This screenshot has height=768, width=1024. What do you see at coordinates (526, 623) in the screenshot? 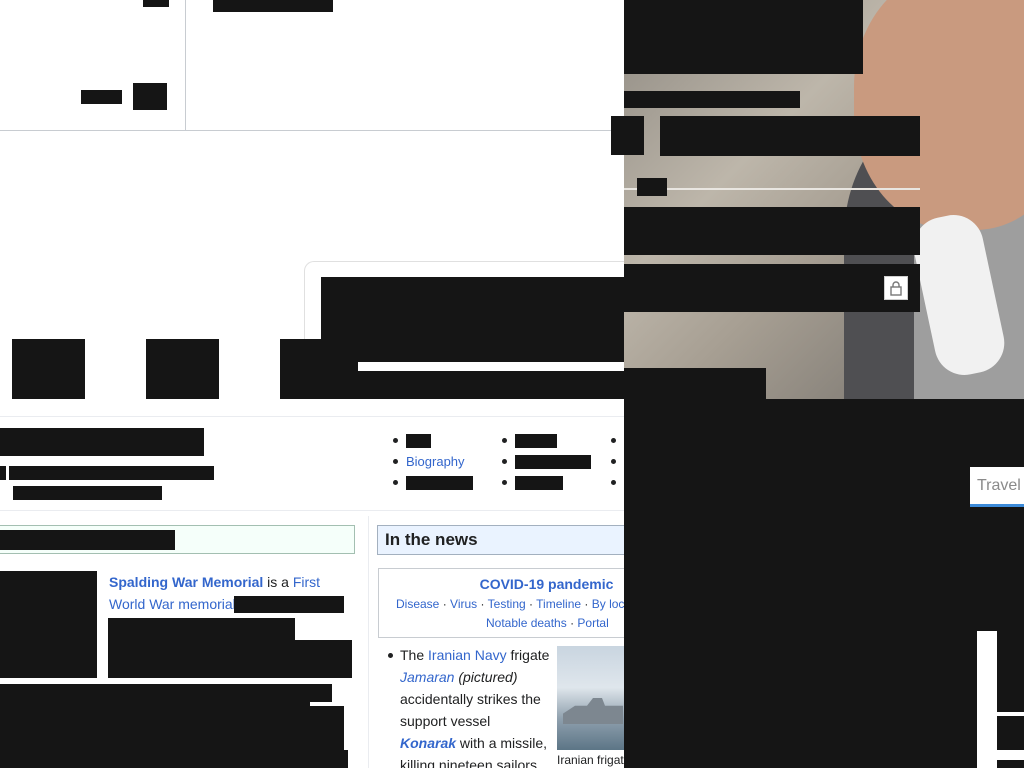
I see `covid-link-notable-deaths: Notable deaths` at bounding box center [526, 623].